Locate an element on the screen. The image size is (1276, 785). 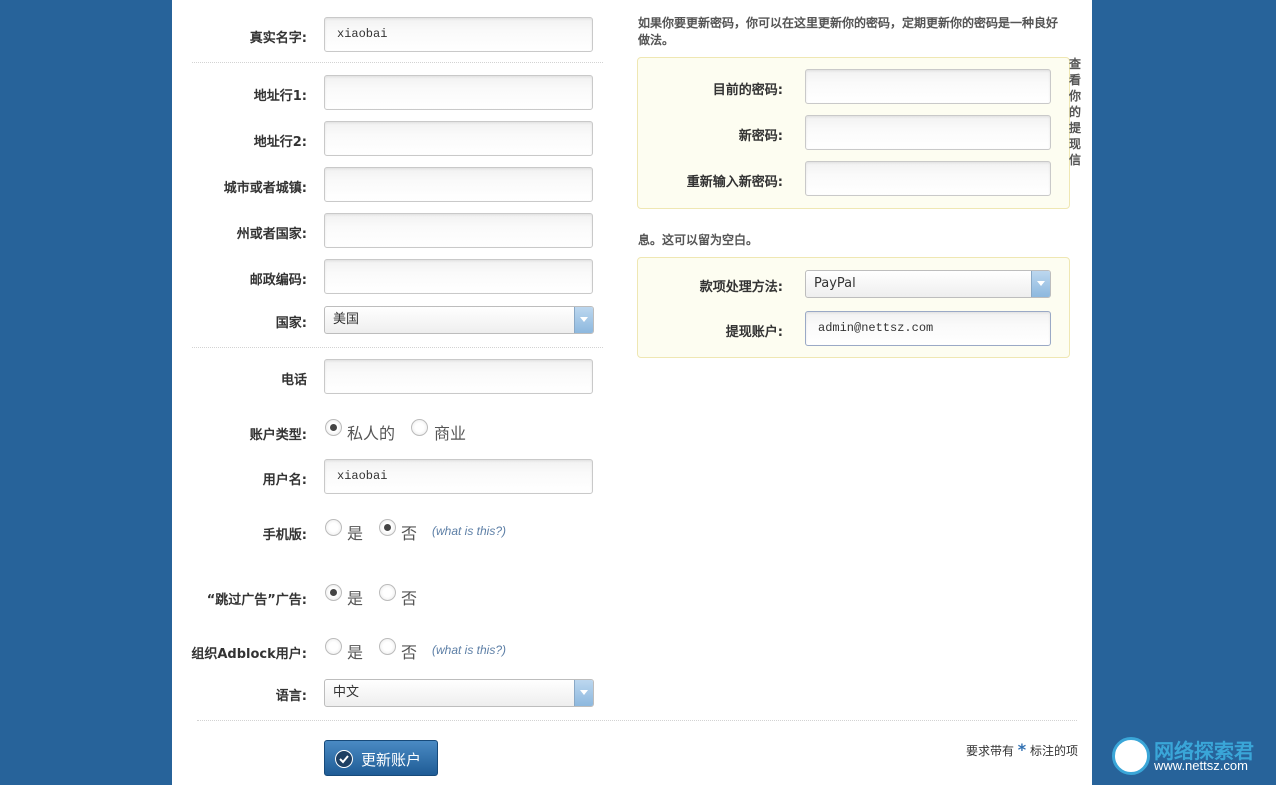
skip-ads-yes-radio is located at coordinates (333, 592).